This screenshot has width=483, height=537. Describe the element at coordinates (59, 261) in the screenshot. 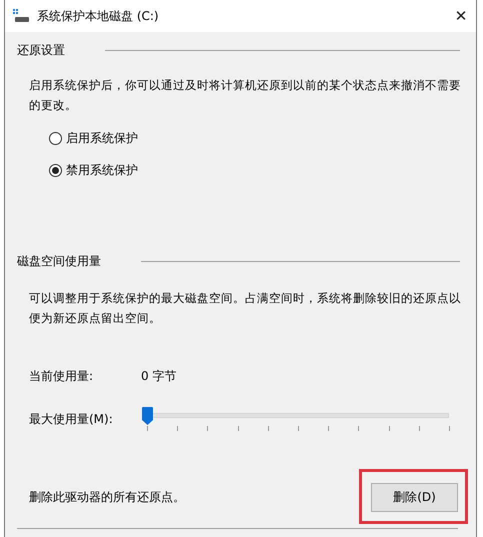

I see `group-heading: 磁盘空间使用量` at that location.